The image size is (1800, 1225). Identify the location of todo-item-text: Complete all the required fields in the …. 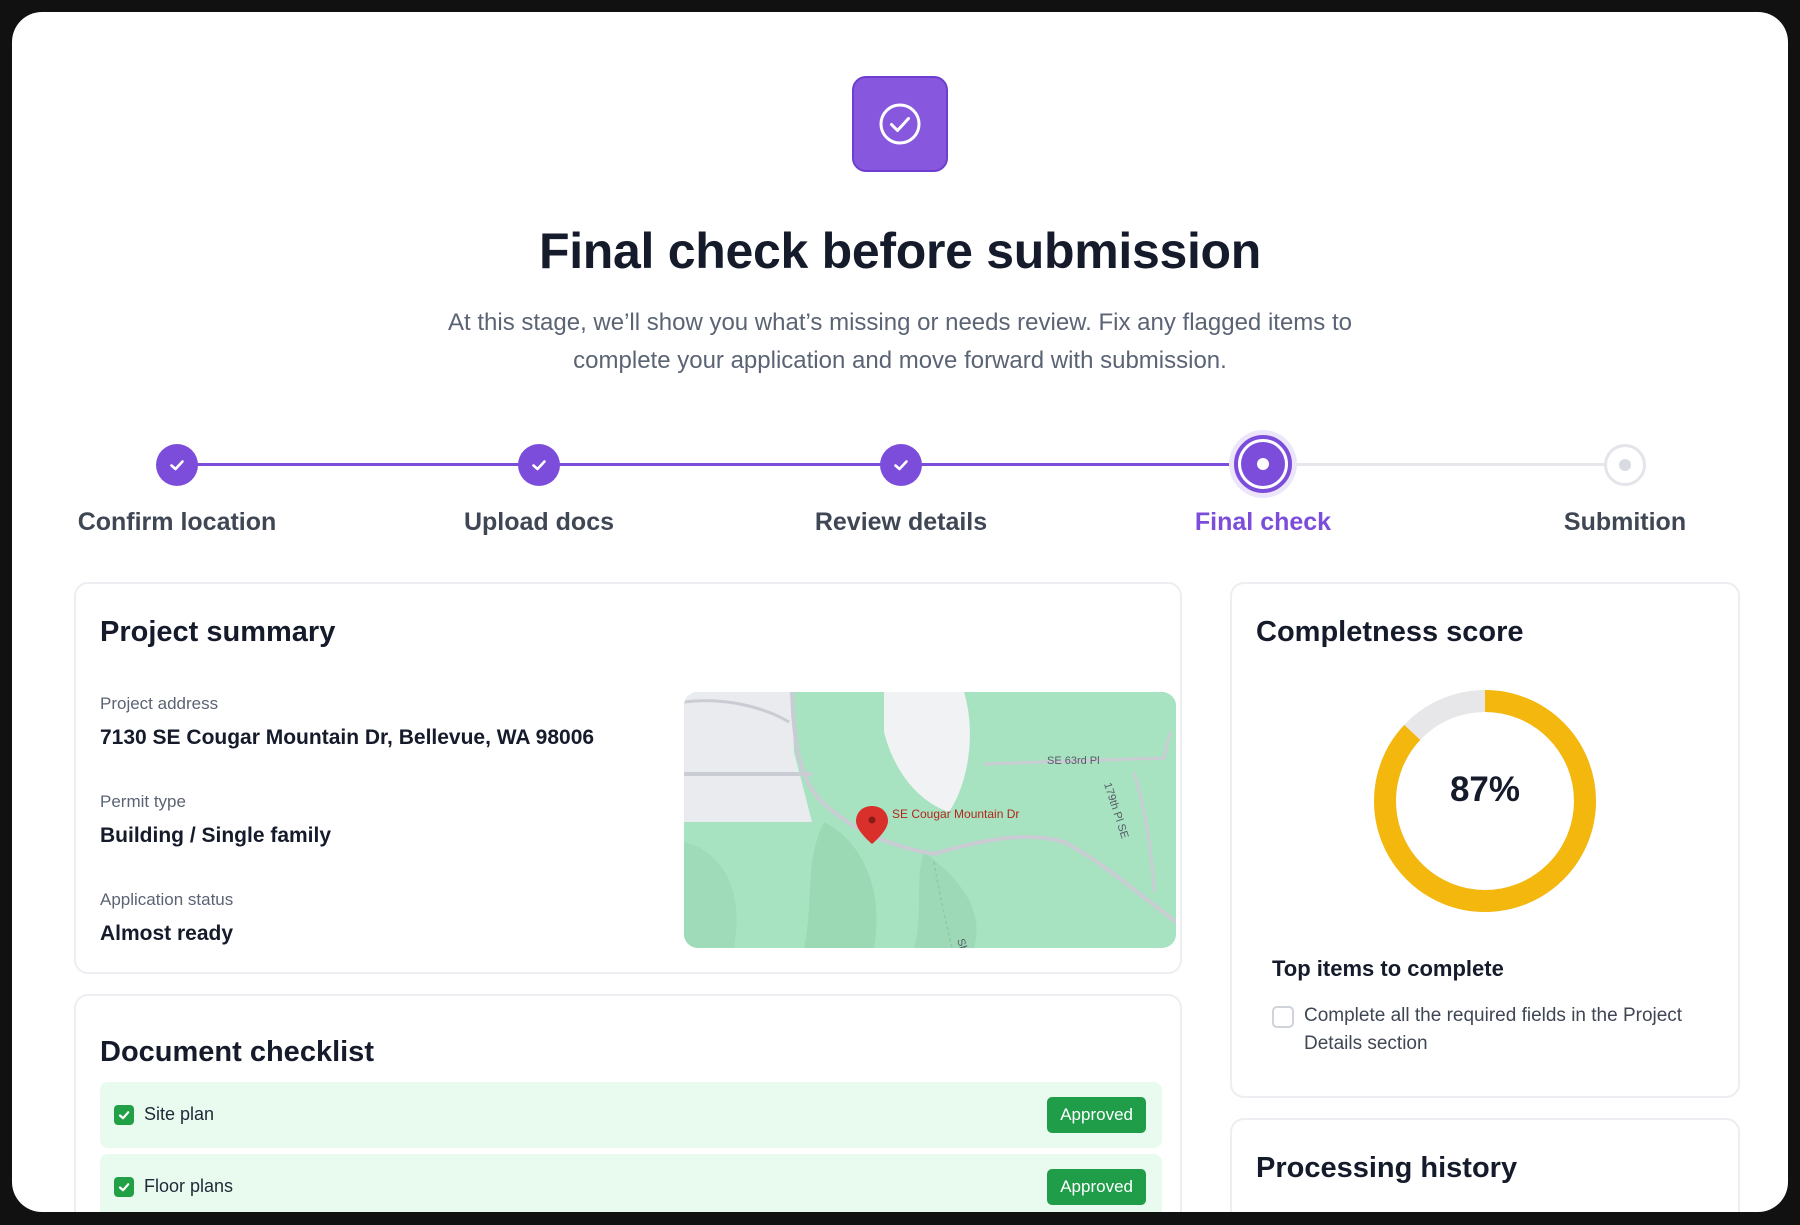
(1493, 1029).